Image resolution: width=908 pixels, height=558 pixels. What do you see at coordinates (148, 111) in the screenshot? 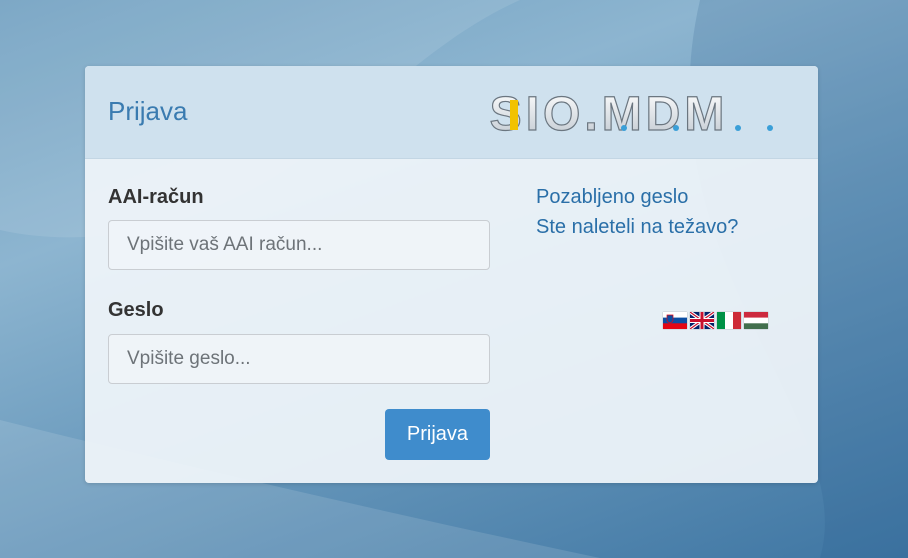
I see `page-title: Prijava` at bounding box center [148, 111].